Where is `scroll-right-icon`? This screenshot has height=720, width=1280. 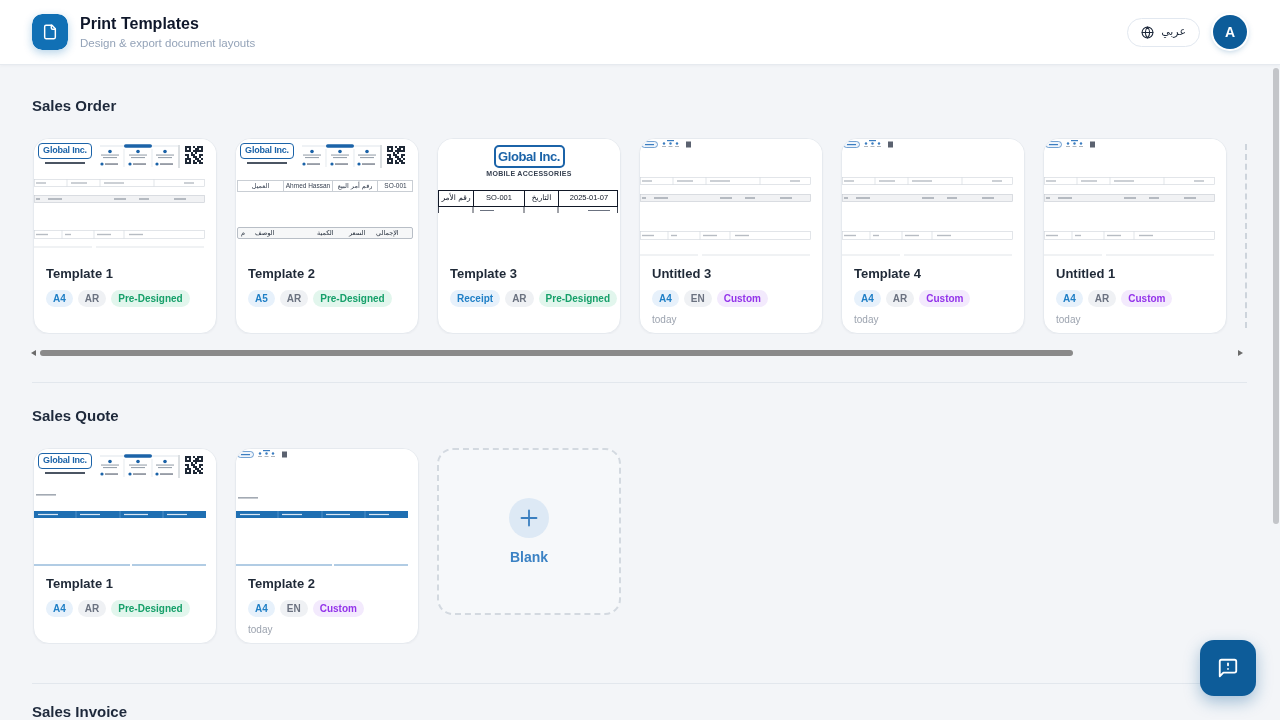 scroll-right-icon is located at coordinates (1240, 353).